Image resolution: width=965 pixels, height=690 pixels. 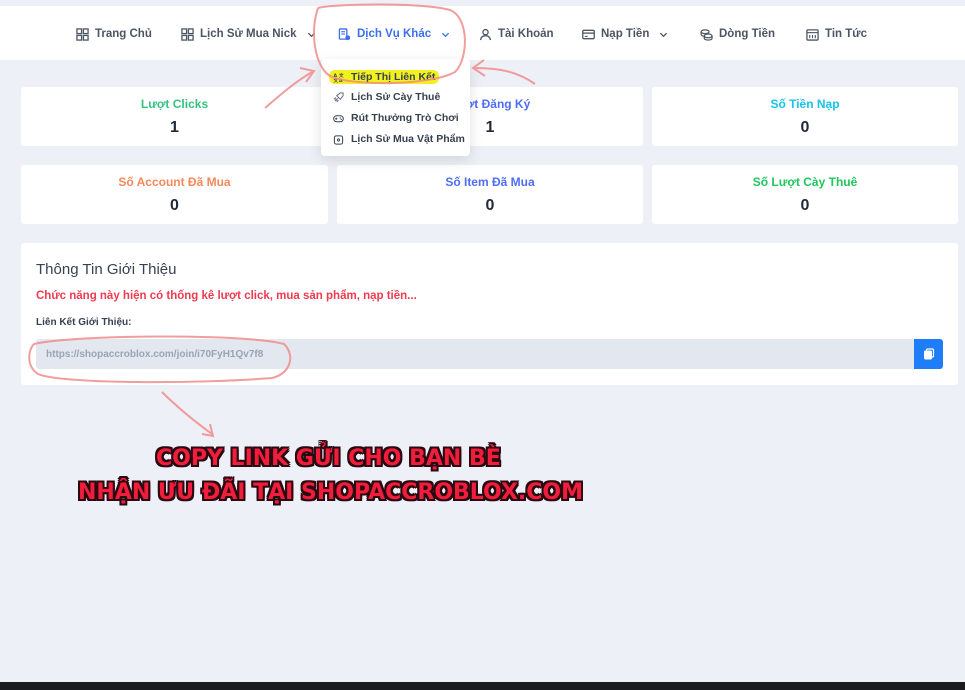 I want to click on nav-item-trang-chu: Trang Chủ, so click(x=114, y=34).